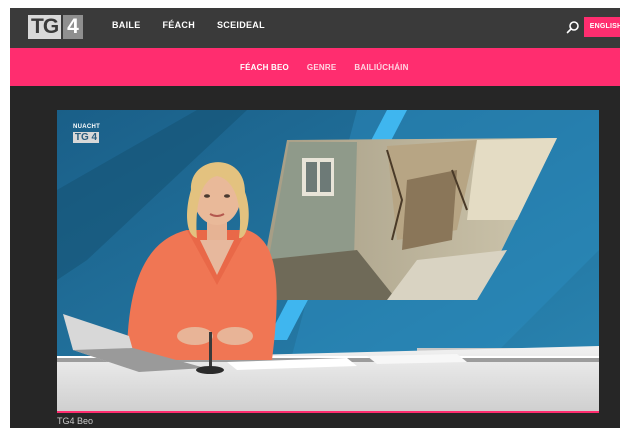 The image size is (630, 428). I want to click on video-caption: TG4 Beo, so click(75, 421).